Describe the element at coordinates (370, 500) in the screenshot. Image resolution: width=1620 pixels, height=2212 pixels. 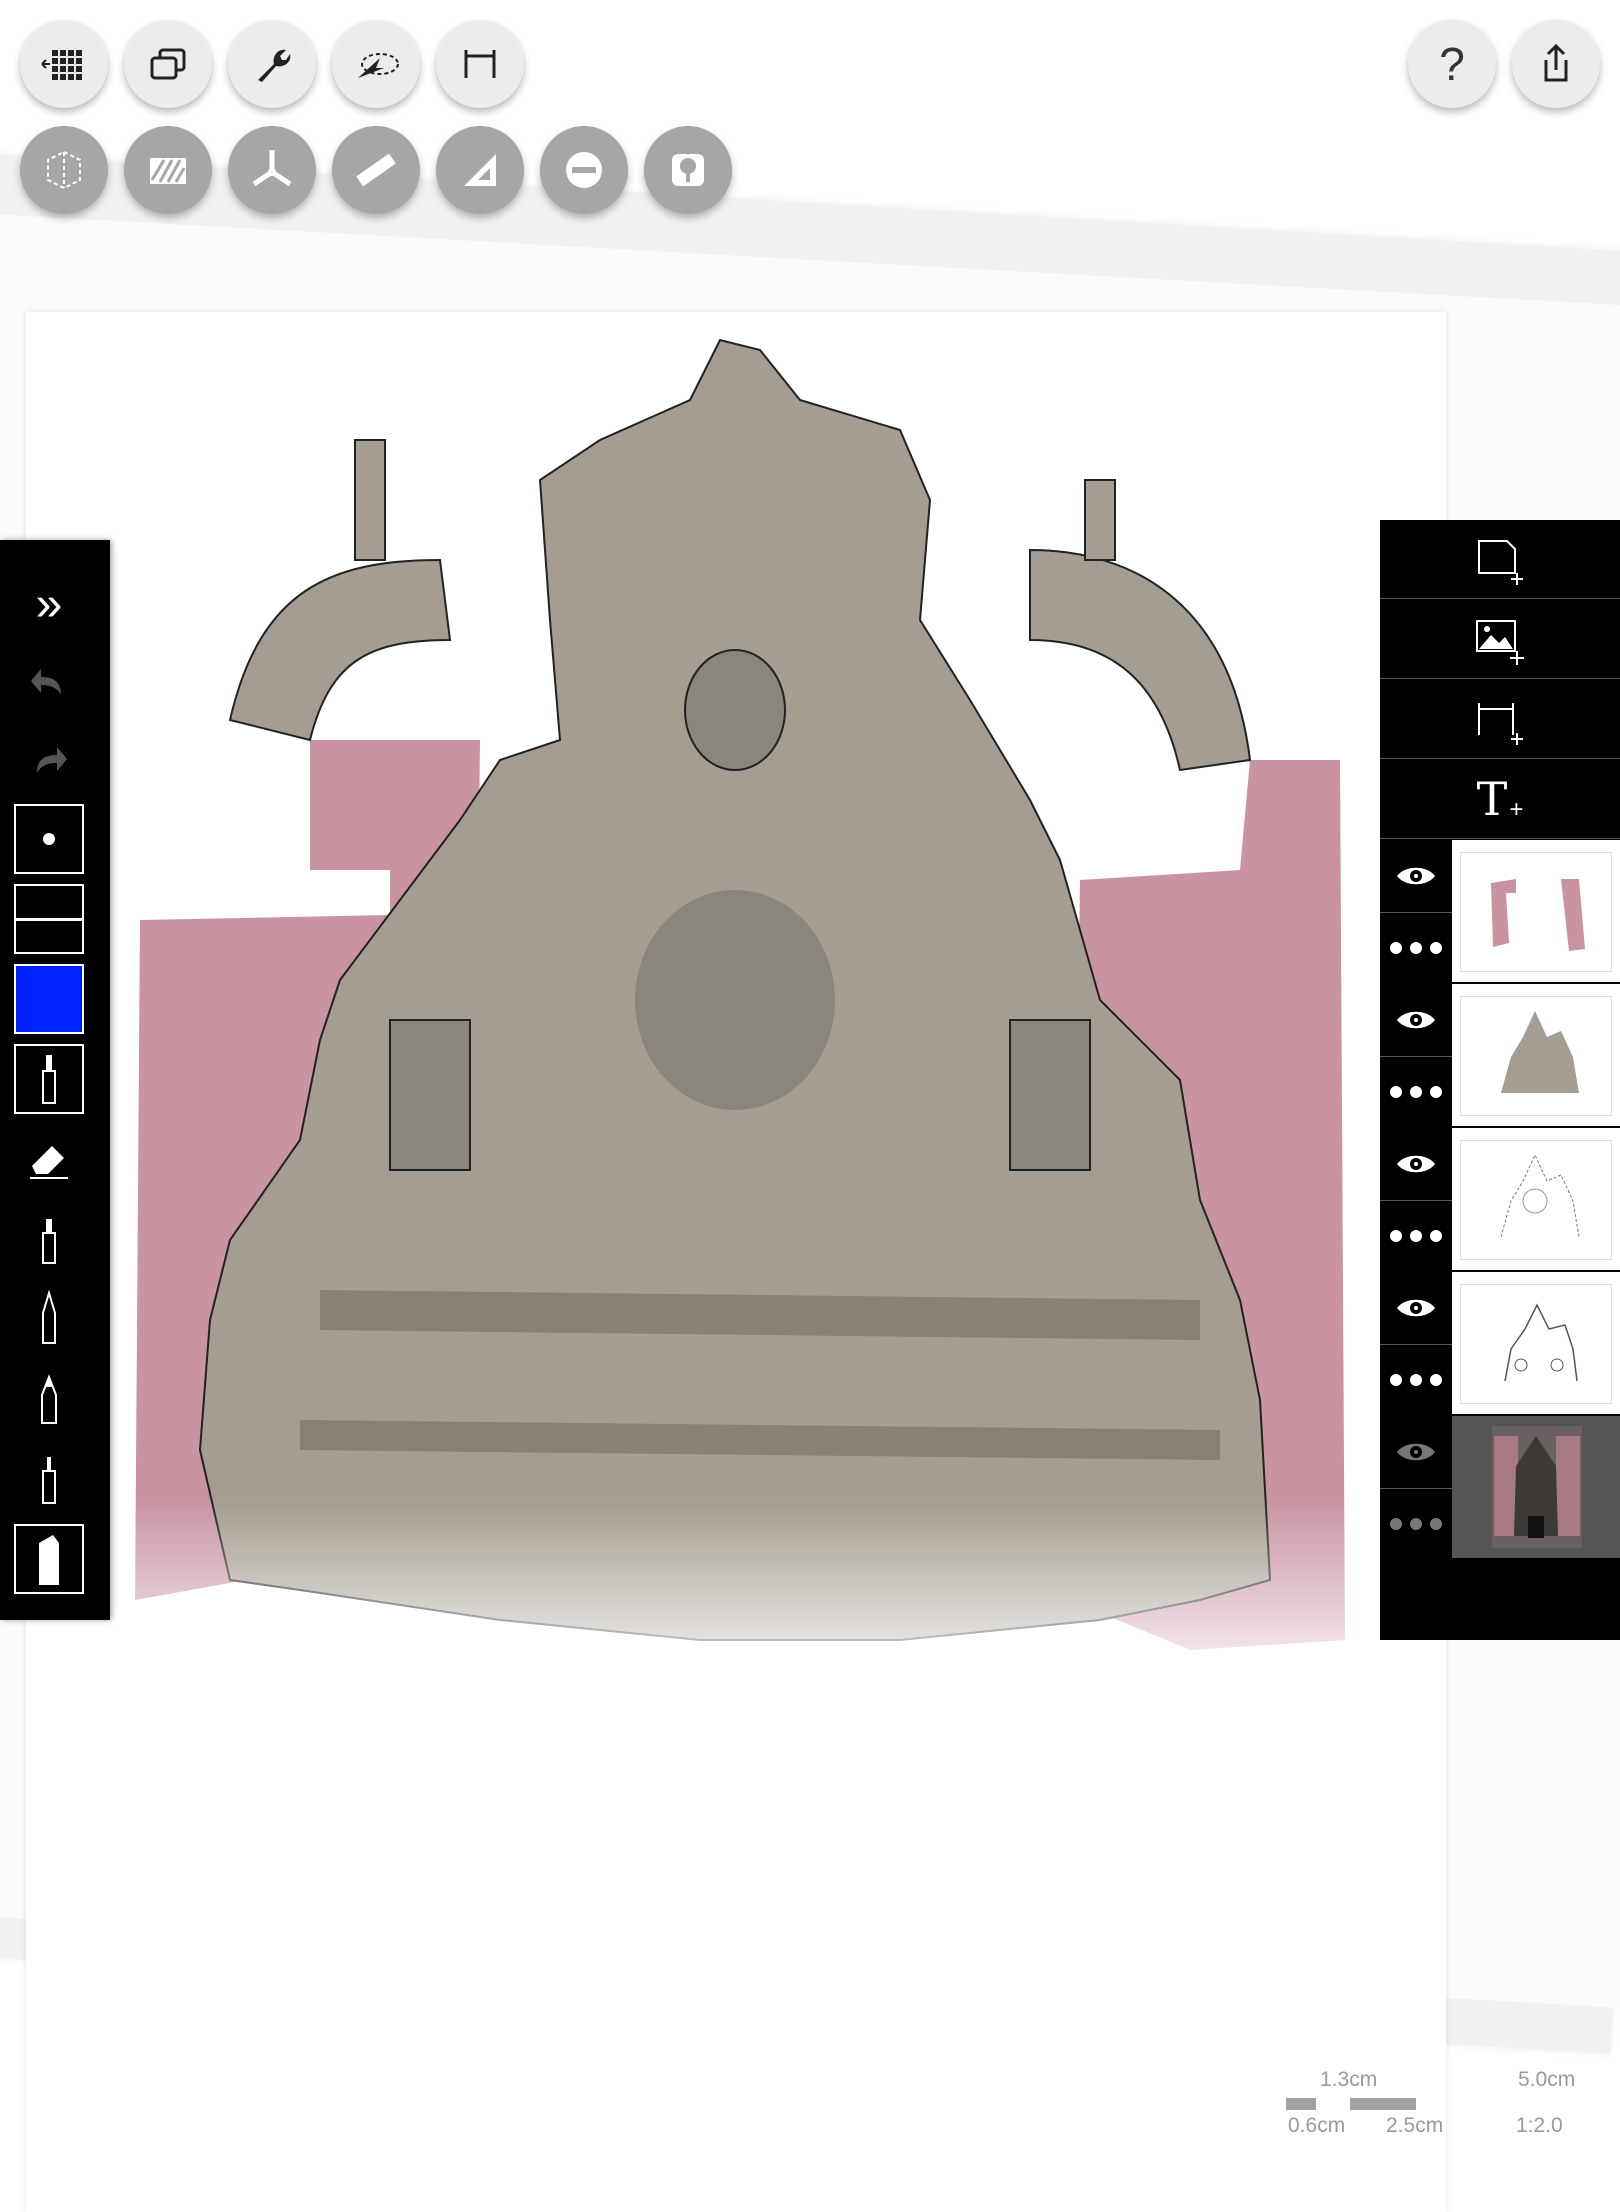
I see `left-finial` at that location.